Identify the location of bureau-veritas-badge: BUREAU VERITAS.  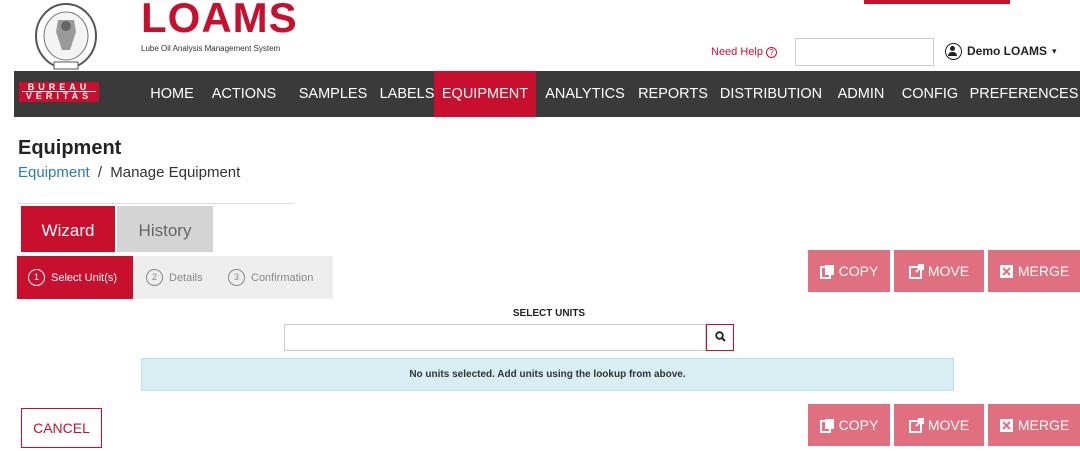
(59, 92).